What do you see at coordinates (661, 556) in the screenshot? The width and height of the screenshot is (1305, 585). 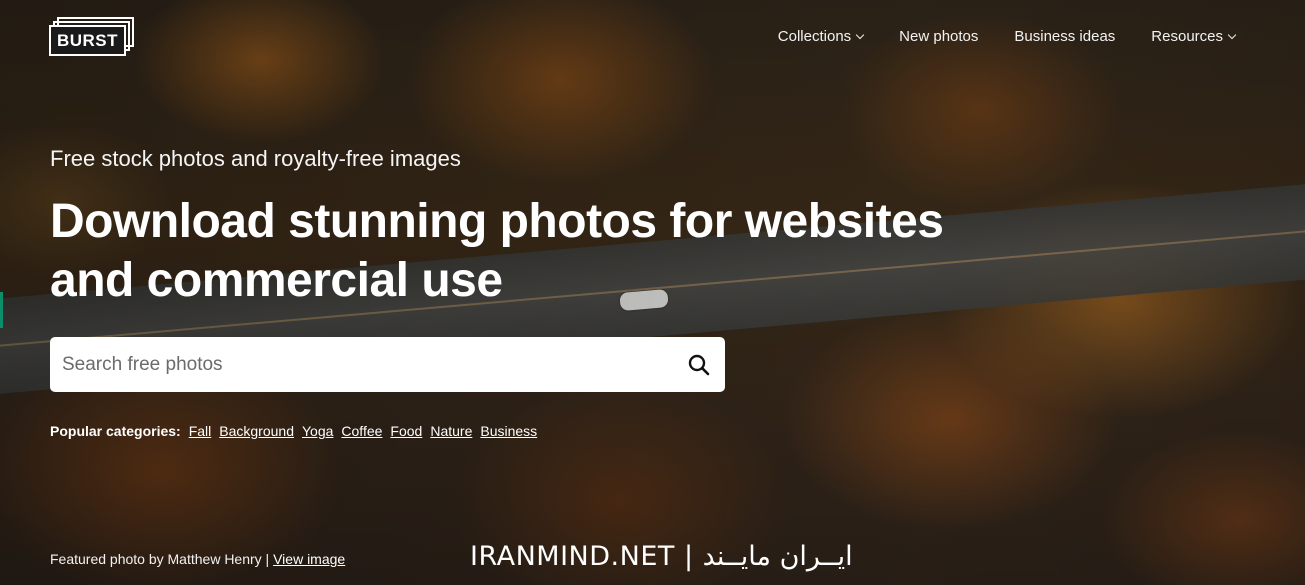 I see `watermark-text: IRANMIND.NET | ایــران مایــند` at bounding box center [661, 556].